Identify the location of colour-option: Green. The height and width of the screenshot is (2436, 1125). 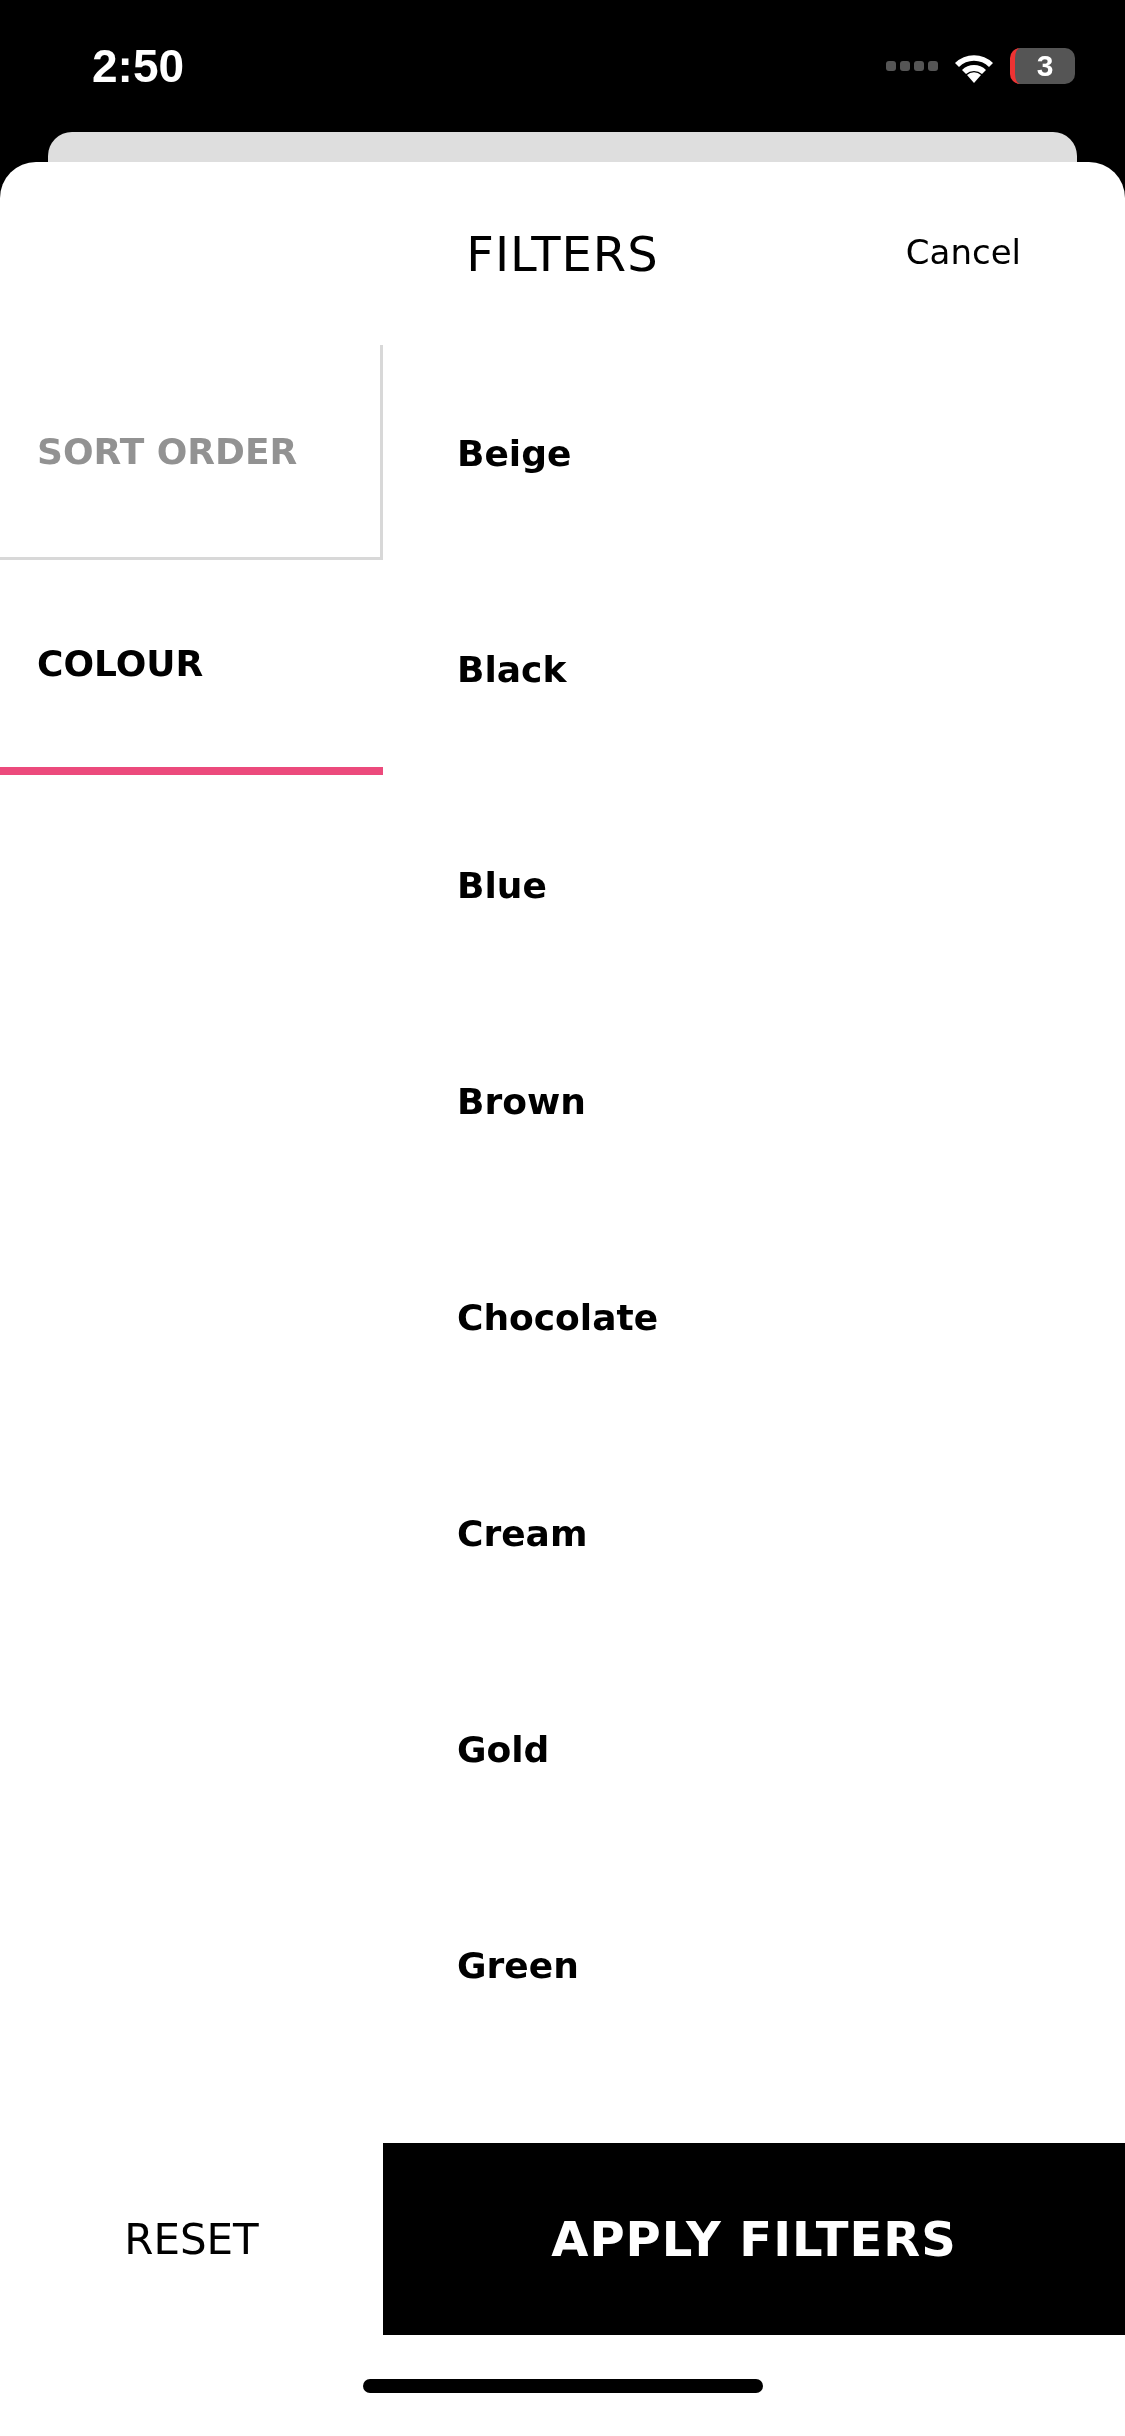
(518, 1965).